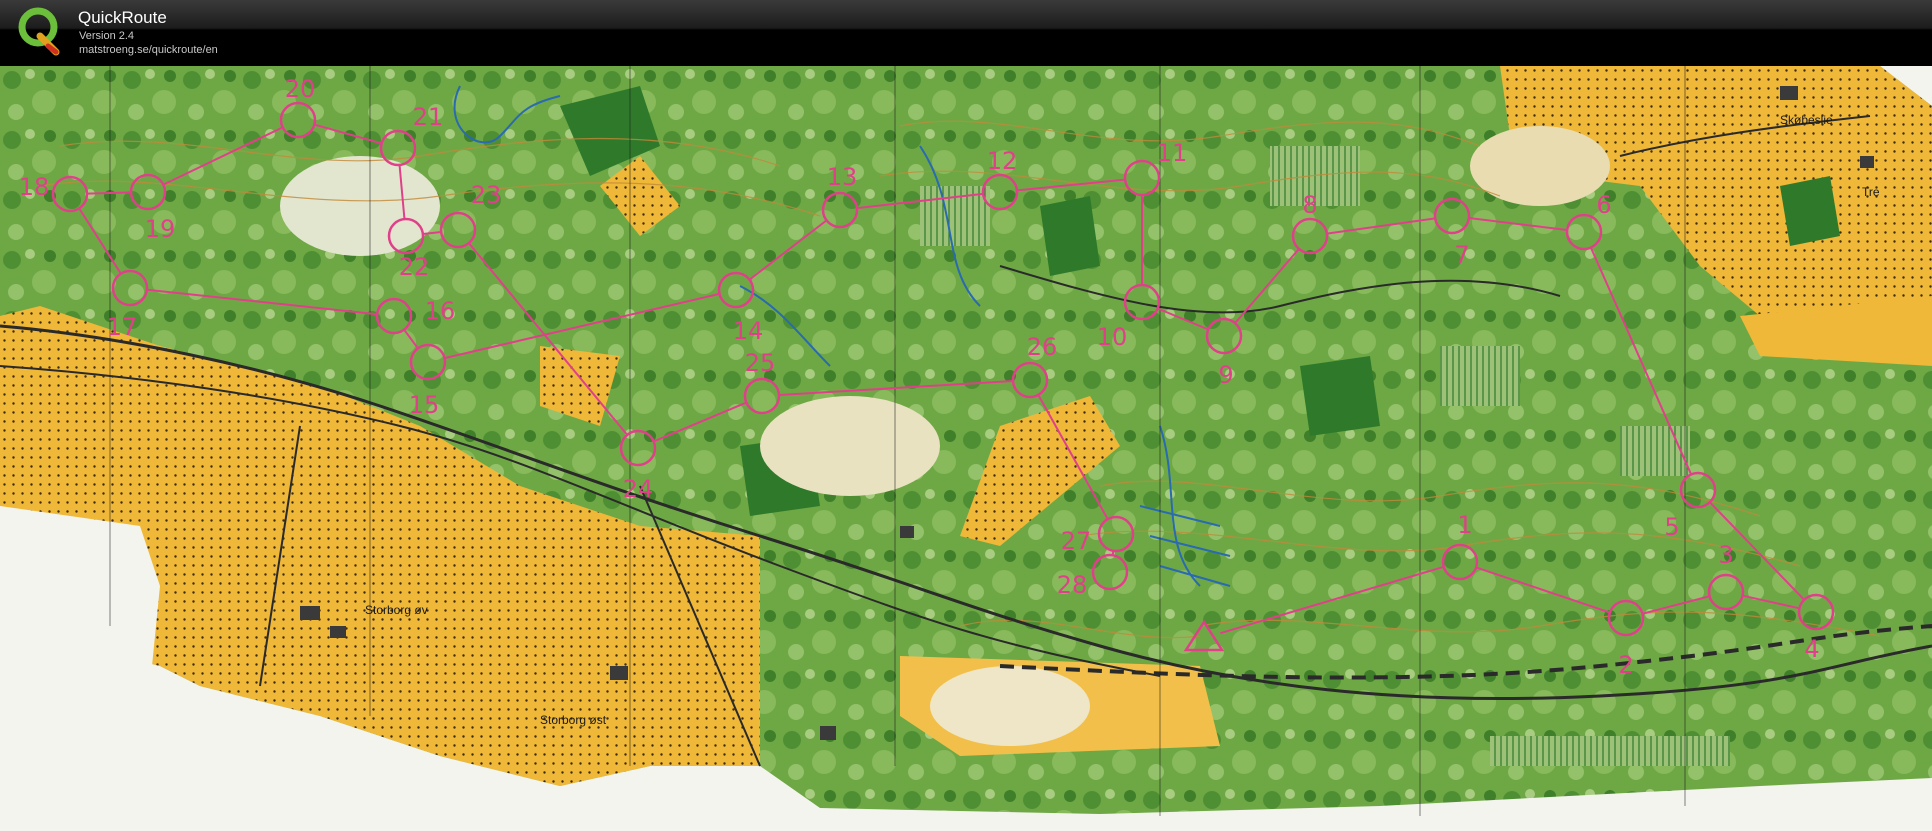 This screenshot has height=831, width=1932. Describe the element at coordinates (109, 193) in the screenshot. I see `course-leg` at that location.